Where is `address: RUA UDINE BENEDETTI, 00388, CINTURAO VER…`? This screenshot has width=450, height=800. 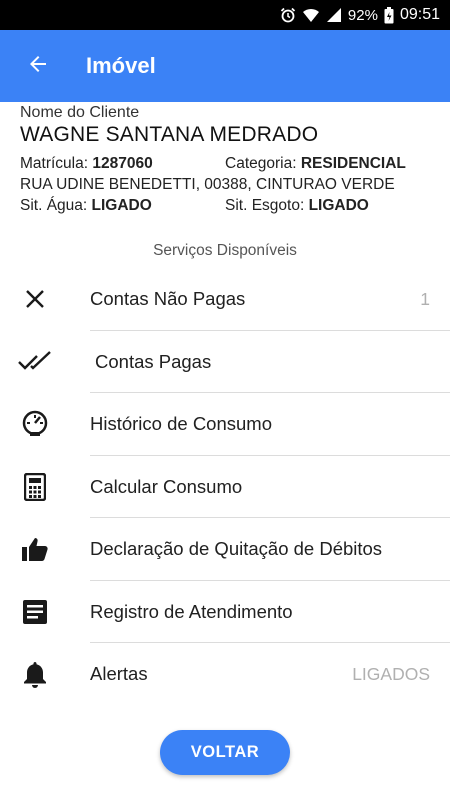 address: RUA UDINE BENEDETTI, 00388, CINTURAO VER… is located at coordinates (207, 184).